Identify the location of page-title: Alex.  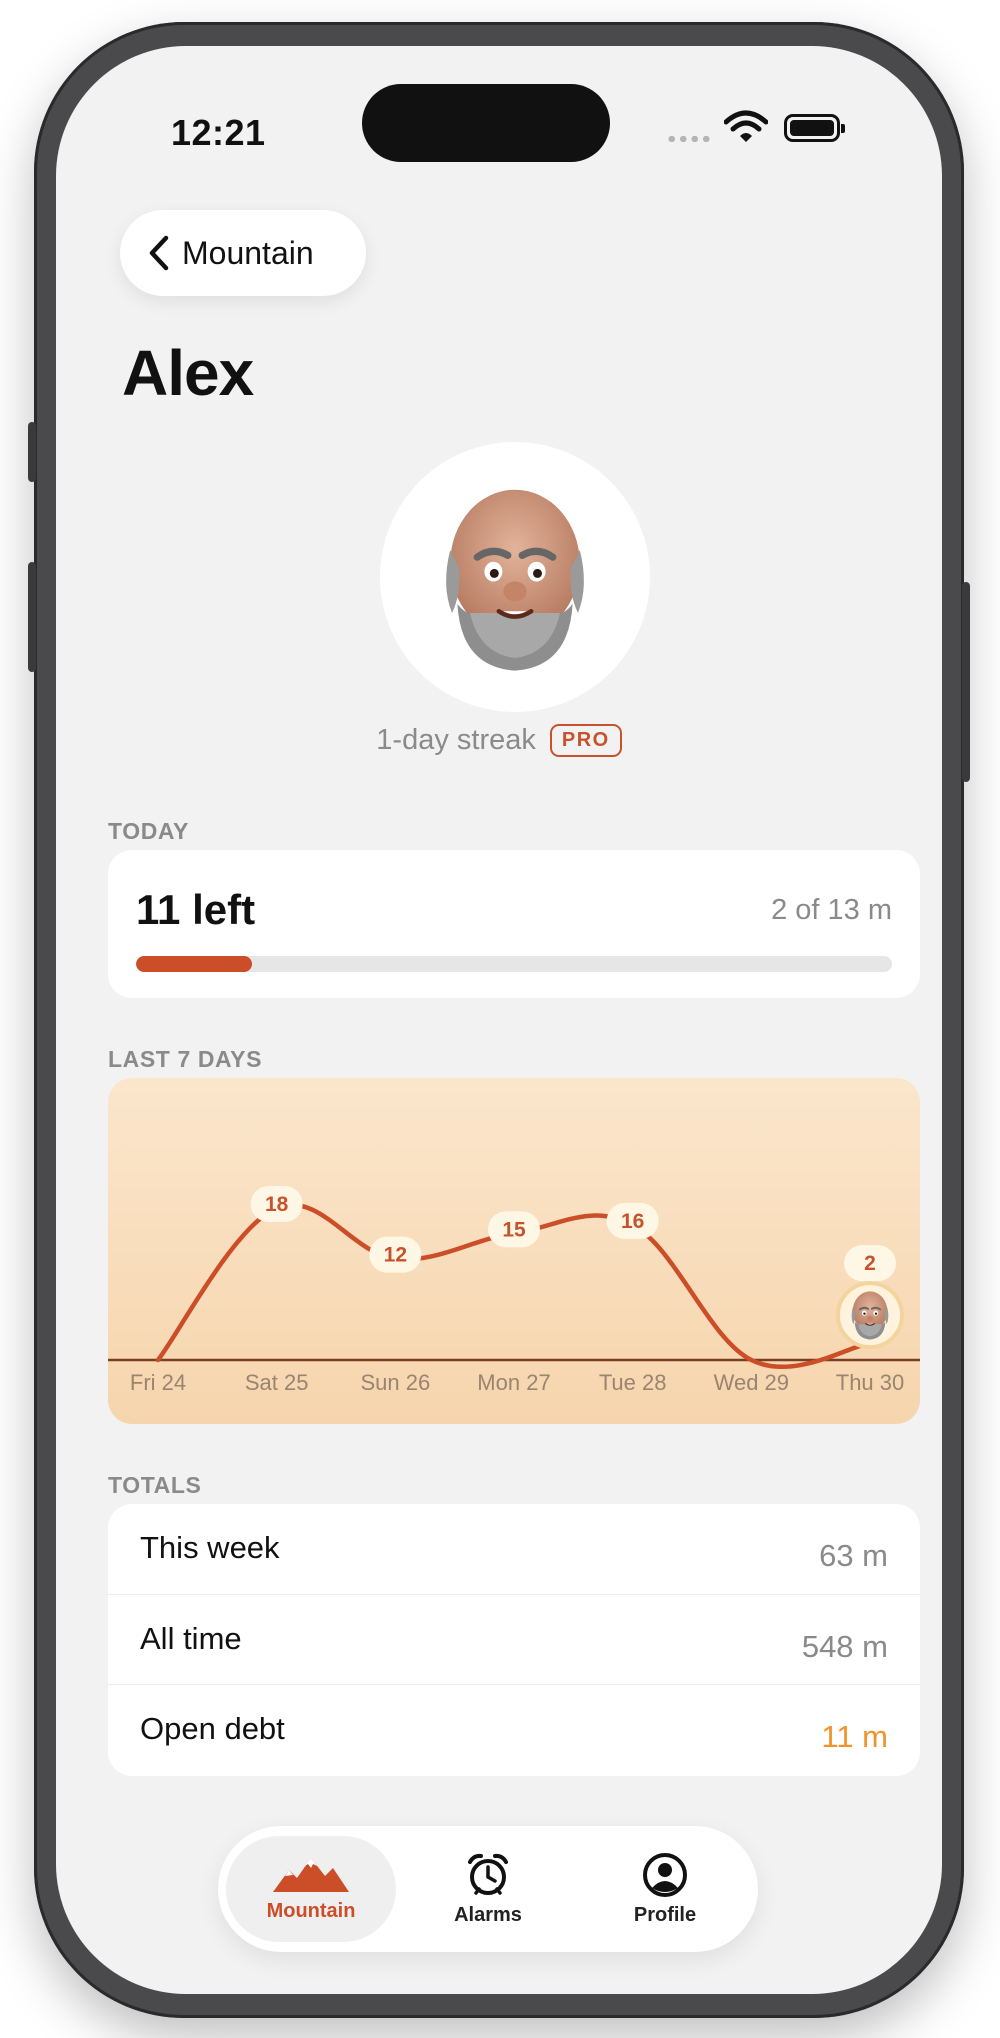
(188, 373).